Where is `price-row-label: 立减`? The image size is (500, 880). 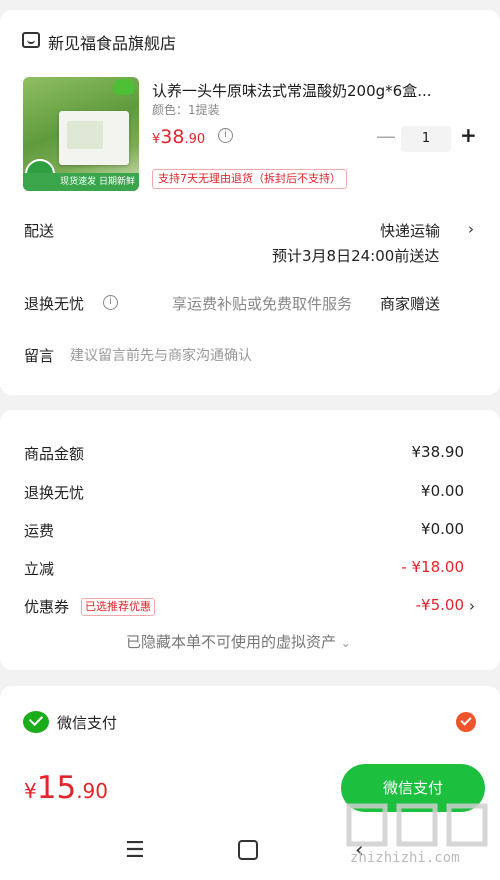 price-row-label: 立减 is located at coordinates (39, 569).